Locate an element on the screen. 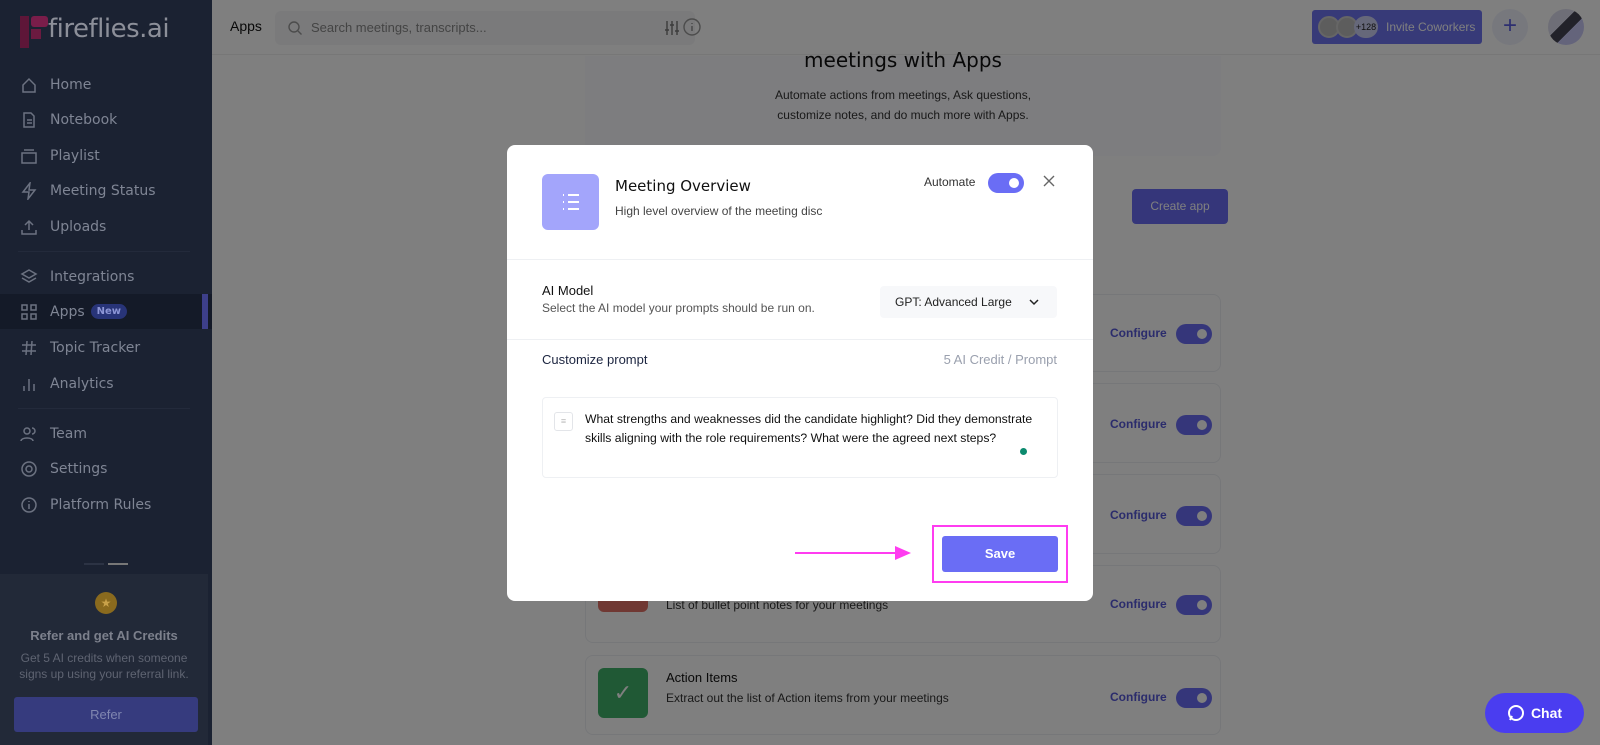 The image size is (1600, 745). bar-chart-icon is located at coordinates (29, 384).